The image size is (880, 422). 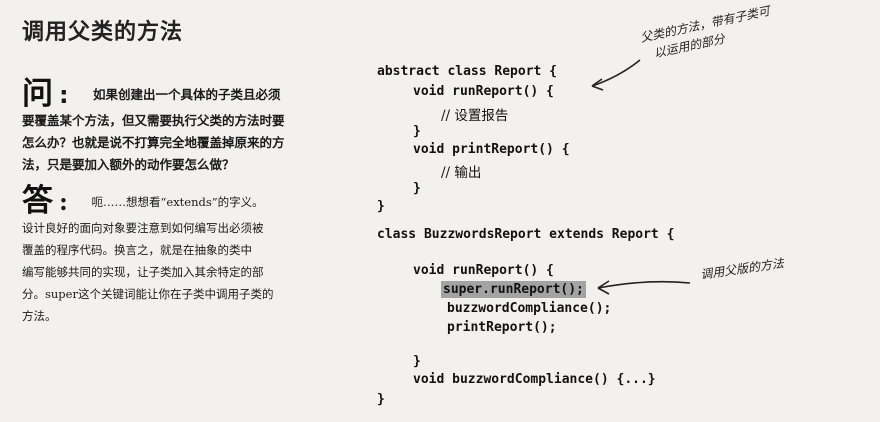 I want to click on annotation-arrows, so click(x=641, y=177).